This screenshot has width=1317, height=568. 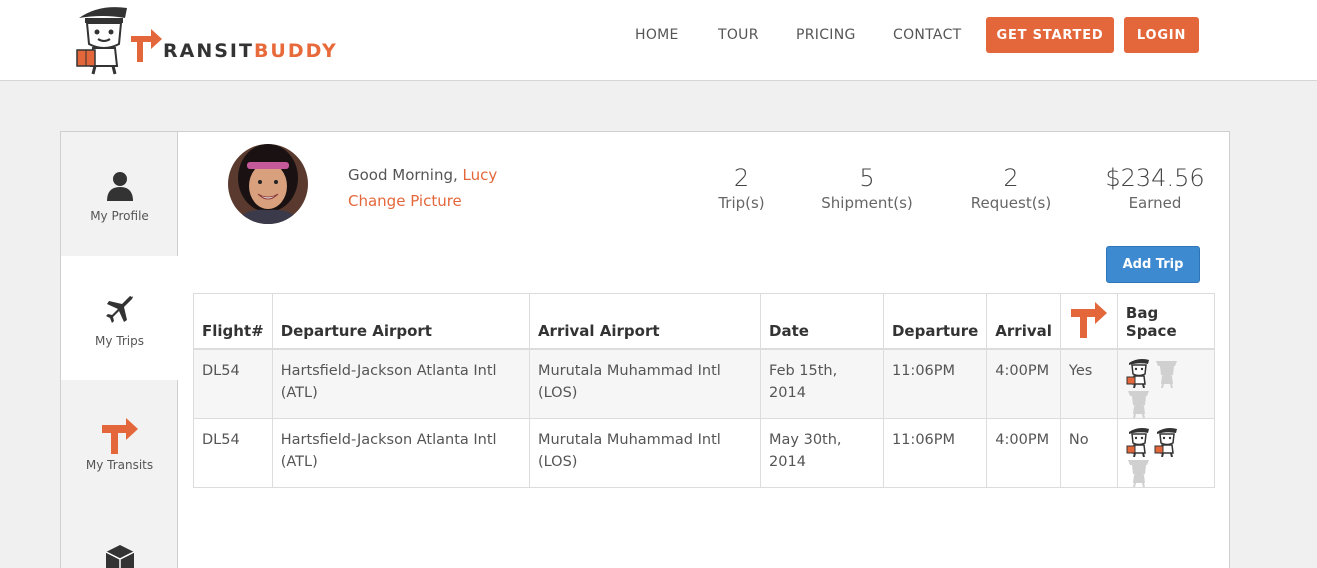 What do you see at coordinates (803, 381) in the screenshot?
I see `date-line-1: Feb 15th, 2014` at bounding box center [803, 381].